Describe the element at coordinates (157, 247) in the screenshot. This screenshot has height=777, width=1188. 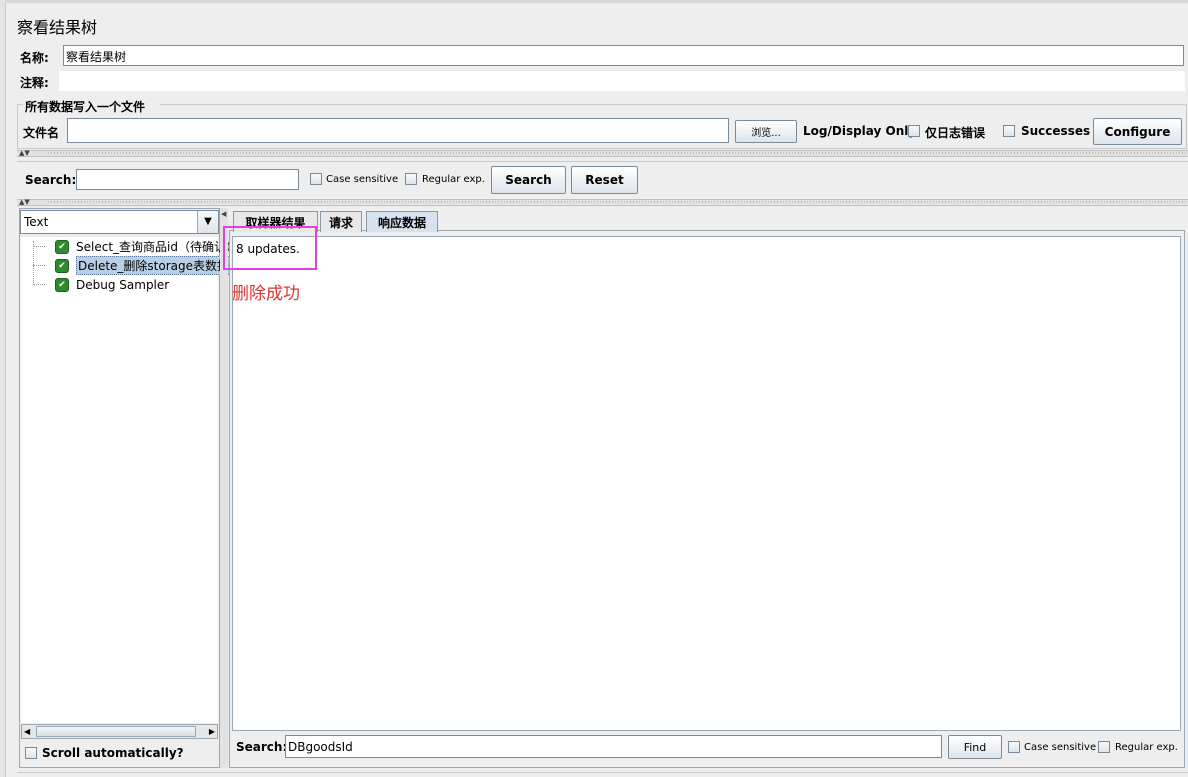
I see `tree-item-label: Select_查询商品id（待确认）` at that location.